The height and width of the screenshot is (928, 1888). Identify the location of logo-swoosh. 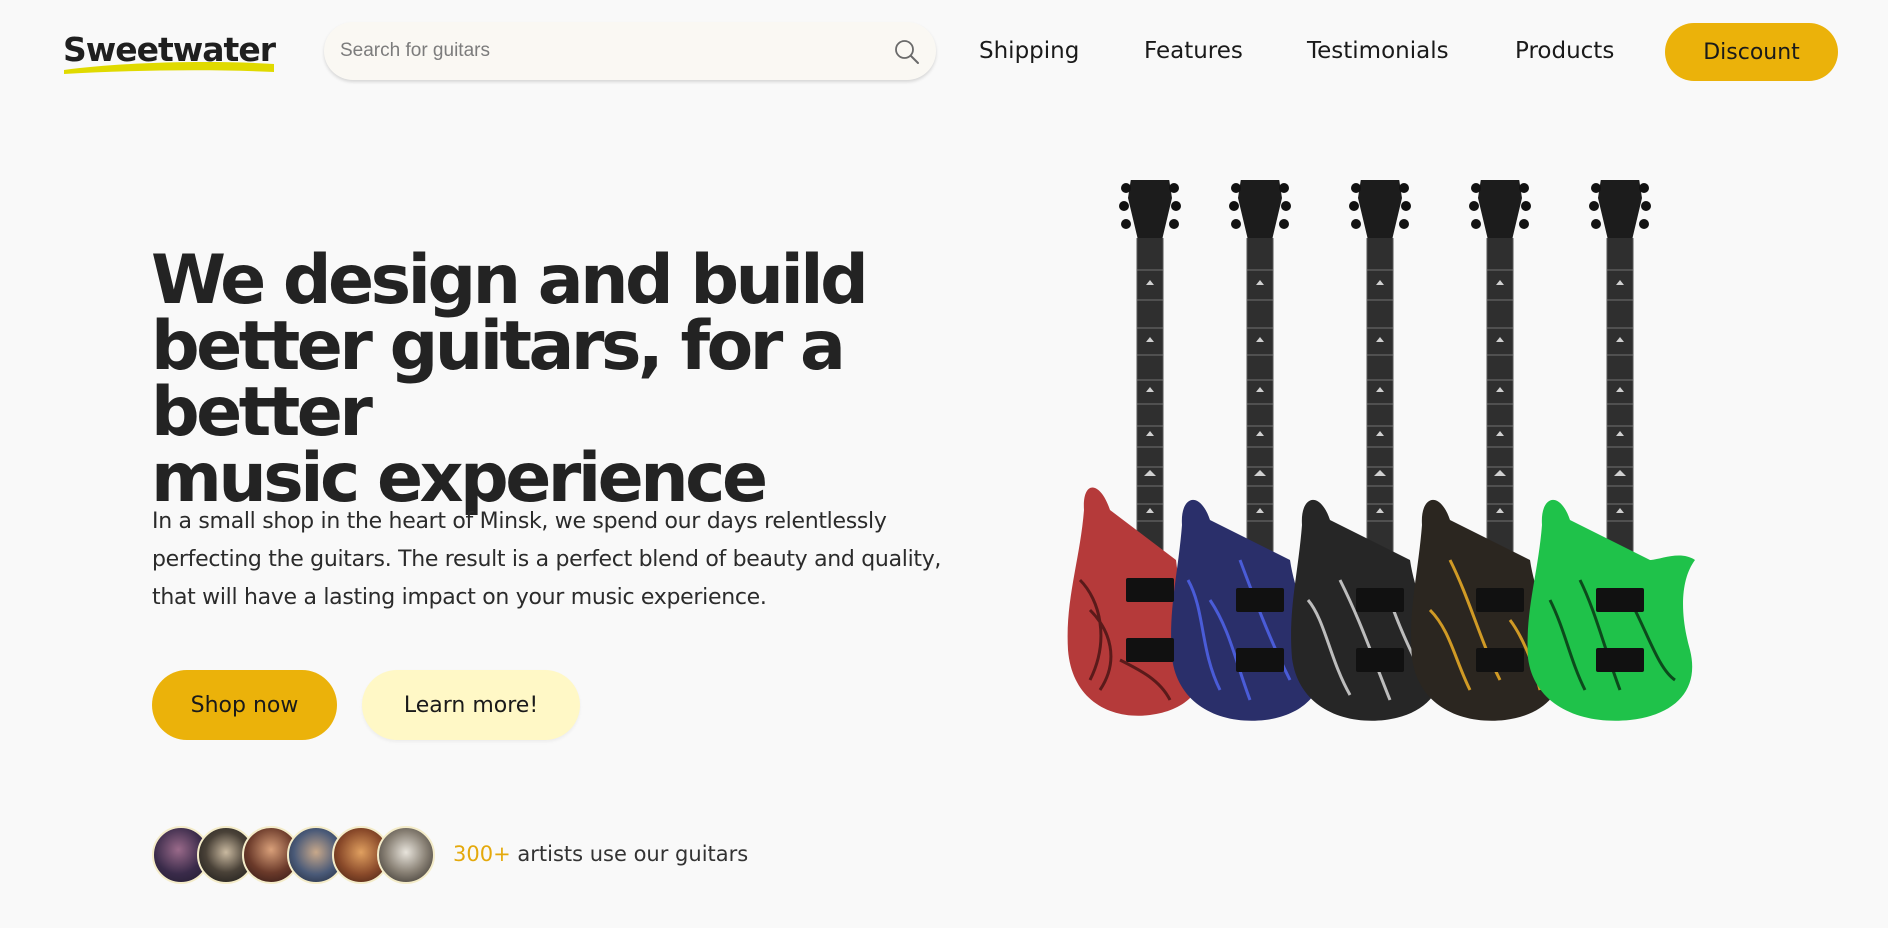
(169, 68).